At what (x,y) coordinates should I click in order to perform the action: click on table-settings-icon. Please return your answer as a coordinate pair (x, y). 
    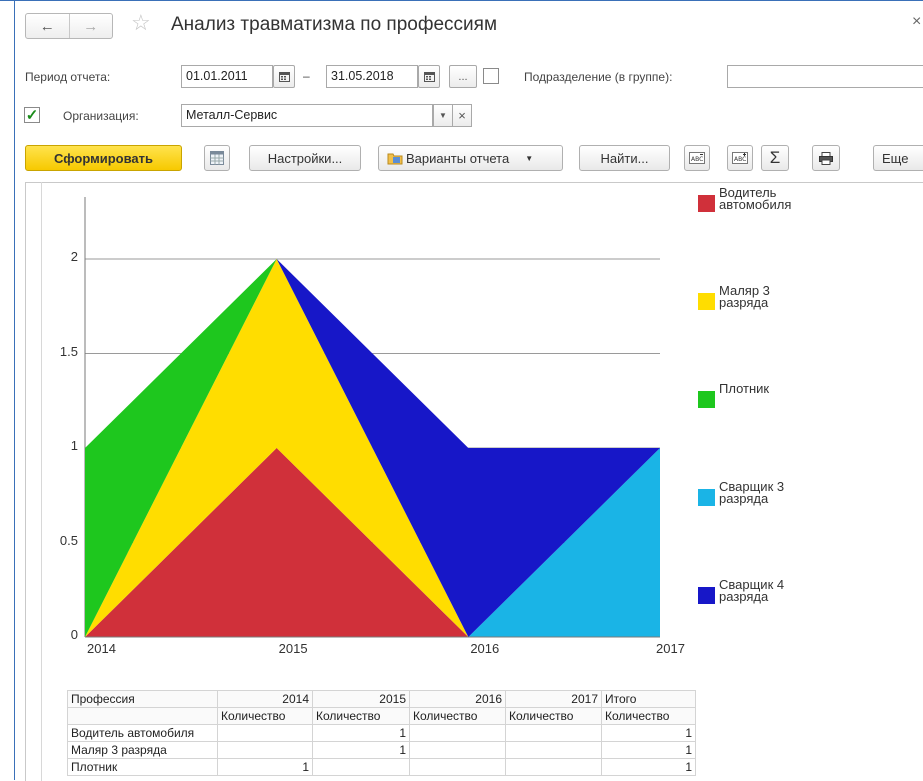
    Looking at the image, I should click on (217, 158).